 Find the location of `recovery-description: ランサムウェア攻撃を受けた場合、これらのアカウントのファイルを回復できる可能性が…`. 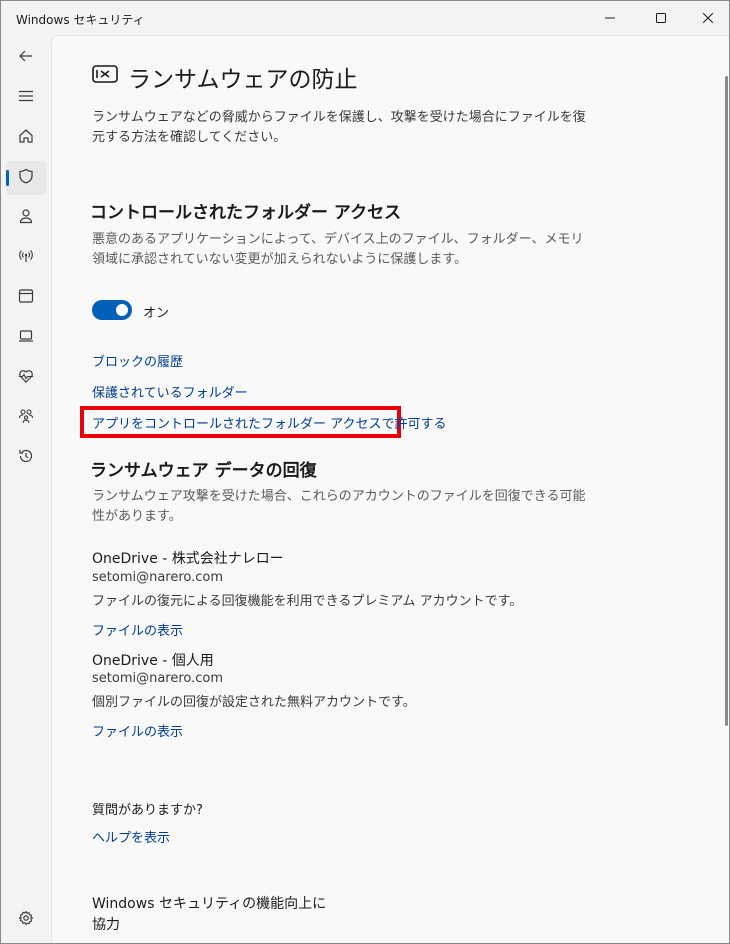

recovery-description: ランサムウェア攻撃を受けた場合、これらのアカウントのファイルを回復できる可能性が… is located at coordinates (339, 506).